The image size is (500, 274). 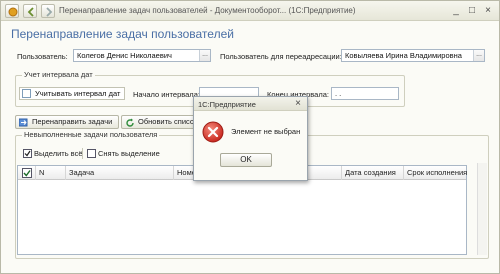 I want to click on arrow-left-icon, so click(x=30, y=12).